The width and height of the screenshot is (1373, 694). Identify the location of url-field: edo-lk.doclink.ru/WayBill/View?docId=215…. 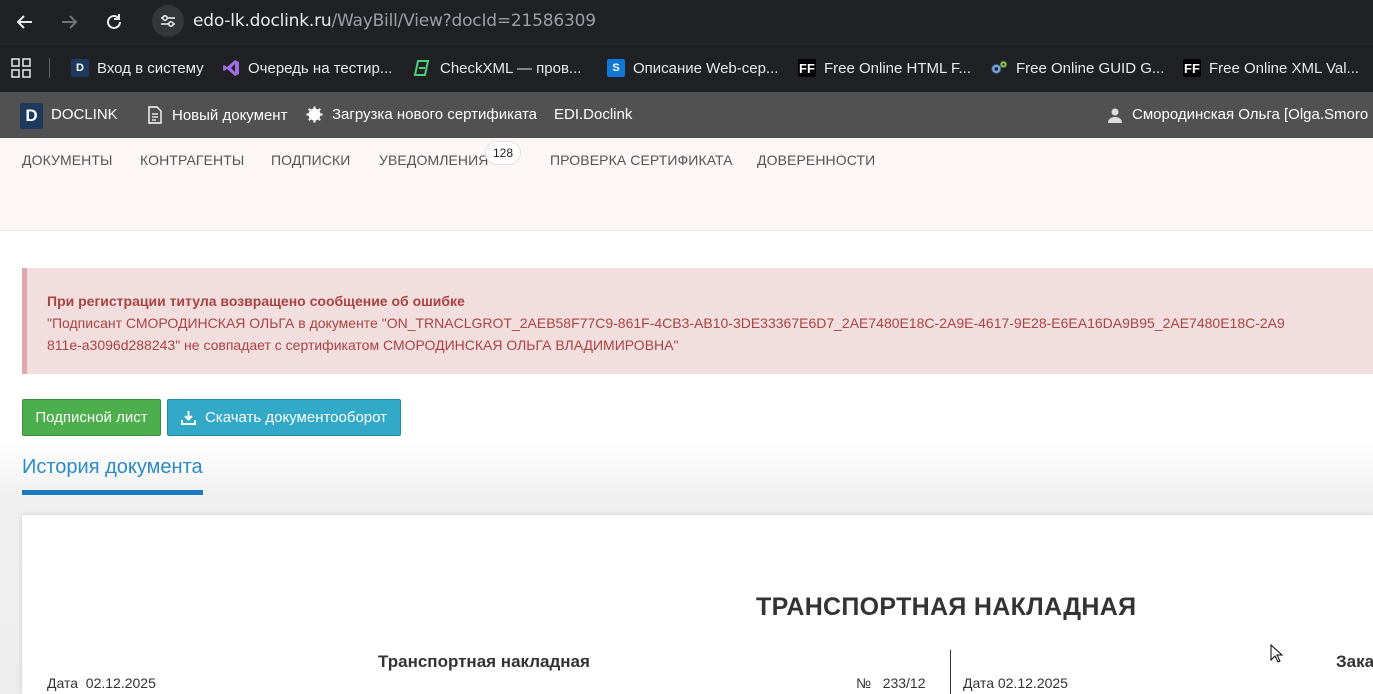
(394, 21).